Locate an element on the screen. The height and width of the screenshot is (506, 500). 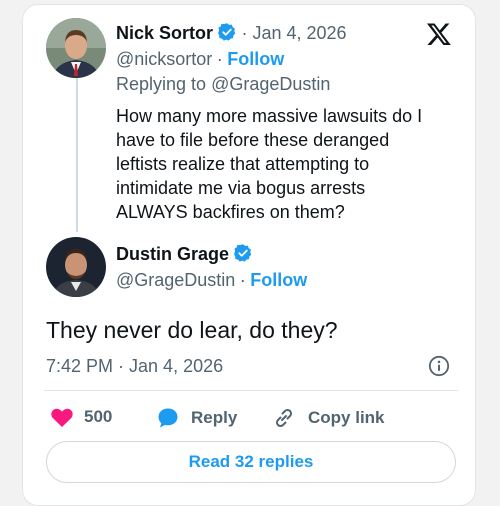
tweet-text-line: ALWAYS backfires on them? is located at coordinates (230, 212).